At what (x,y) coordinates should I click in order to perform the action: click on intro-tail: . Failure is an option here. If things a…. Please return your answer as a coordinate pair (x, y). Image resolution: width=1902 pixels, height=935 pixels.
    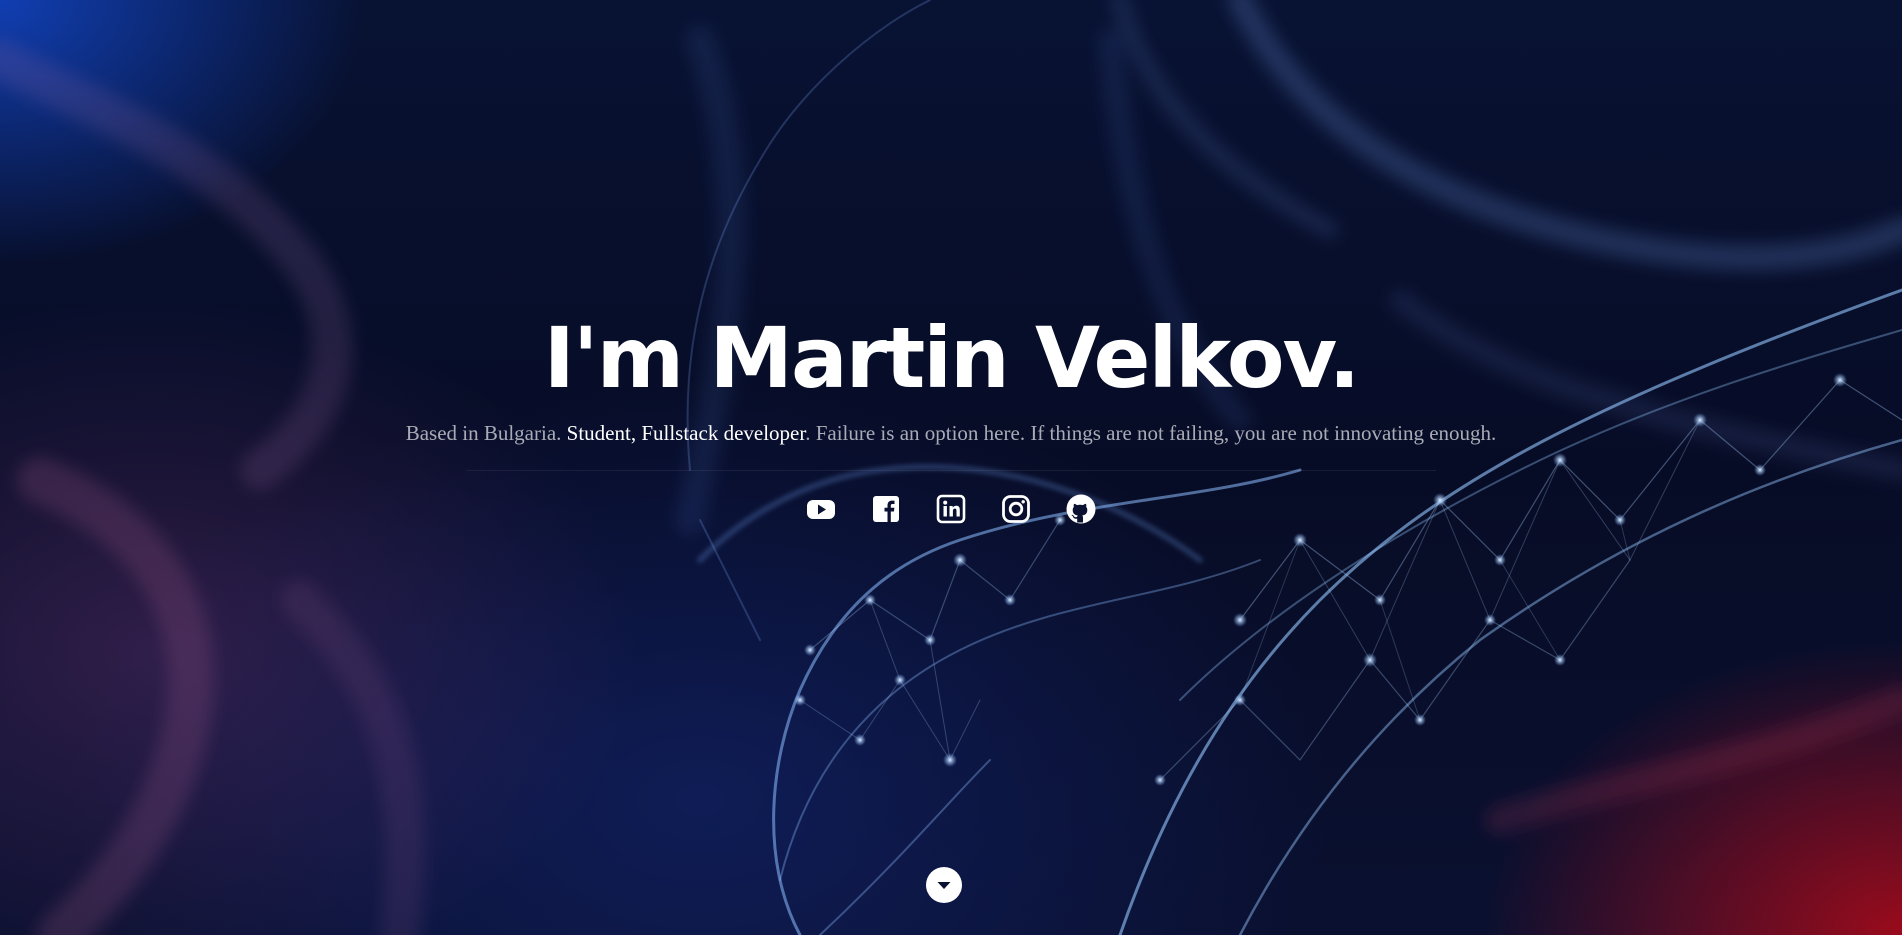
    Looking at the image, I should click on (1151, 433).